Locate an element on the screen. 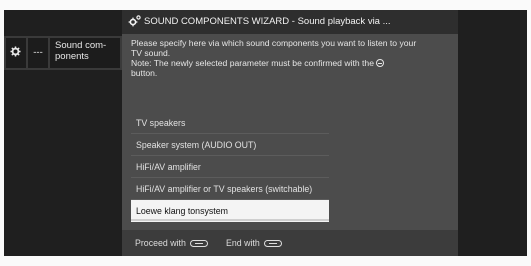 This screenshot has width=531, height=266. menu-ellipsis-item: --- is located at coordinates (38, 53).